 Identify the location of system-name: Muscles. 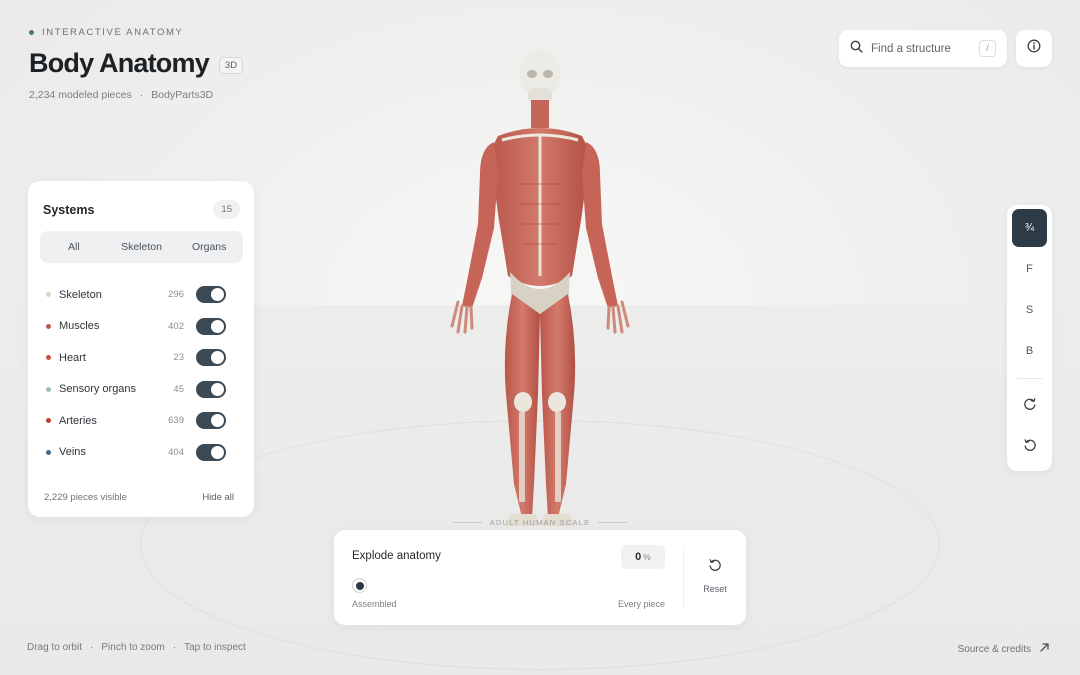
(79, 326).